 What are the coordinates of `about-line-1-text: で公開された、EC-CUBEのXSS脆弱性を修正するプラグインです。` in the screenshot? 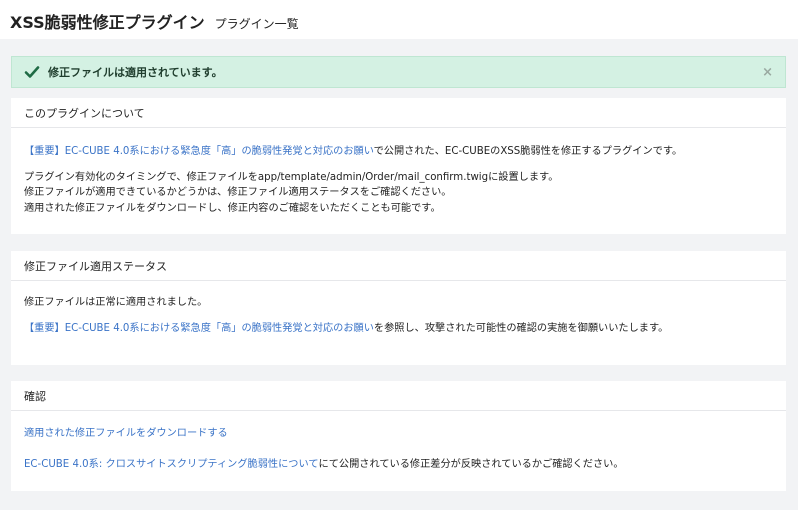 It's located at (528, 151).